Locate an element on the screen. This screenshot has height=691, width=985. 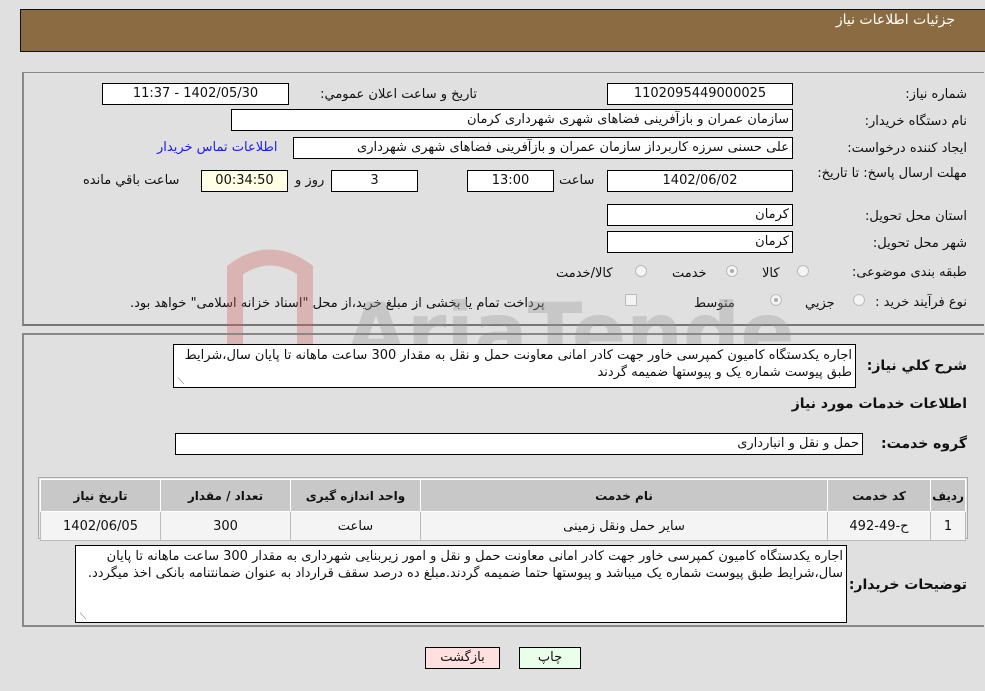
cell-row: 1 is located at coordinates (948, 526).